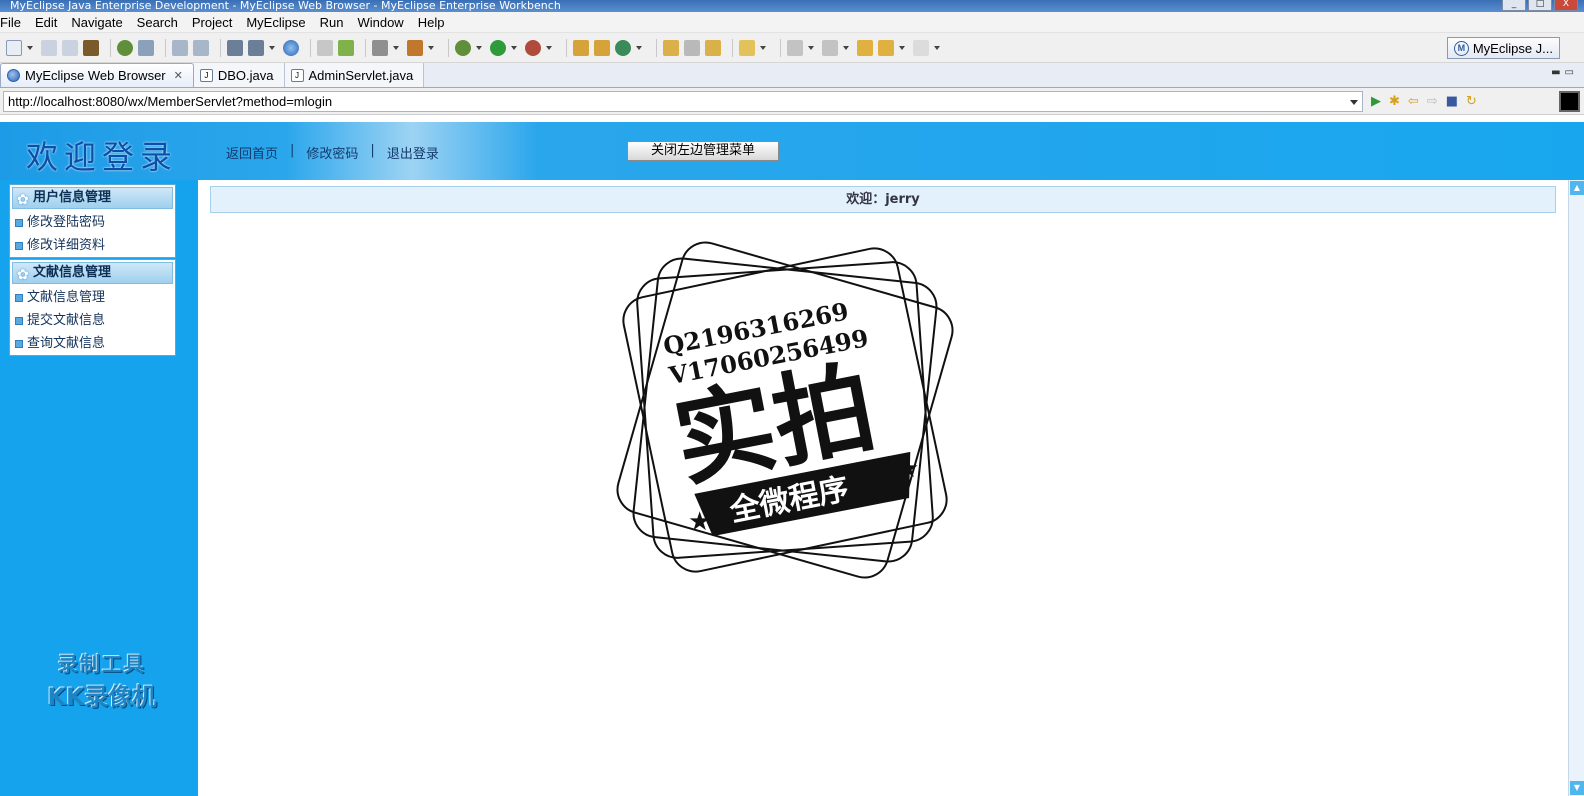 This screenshot has height=796, width=1584. Describe the element at coordinates (91, 47) in the screenshot. I see `package-icon` at that location.